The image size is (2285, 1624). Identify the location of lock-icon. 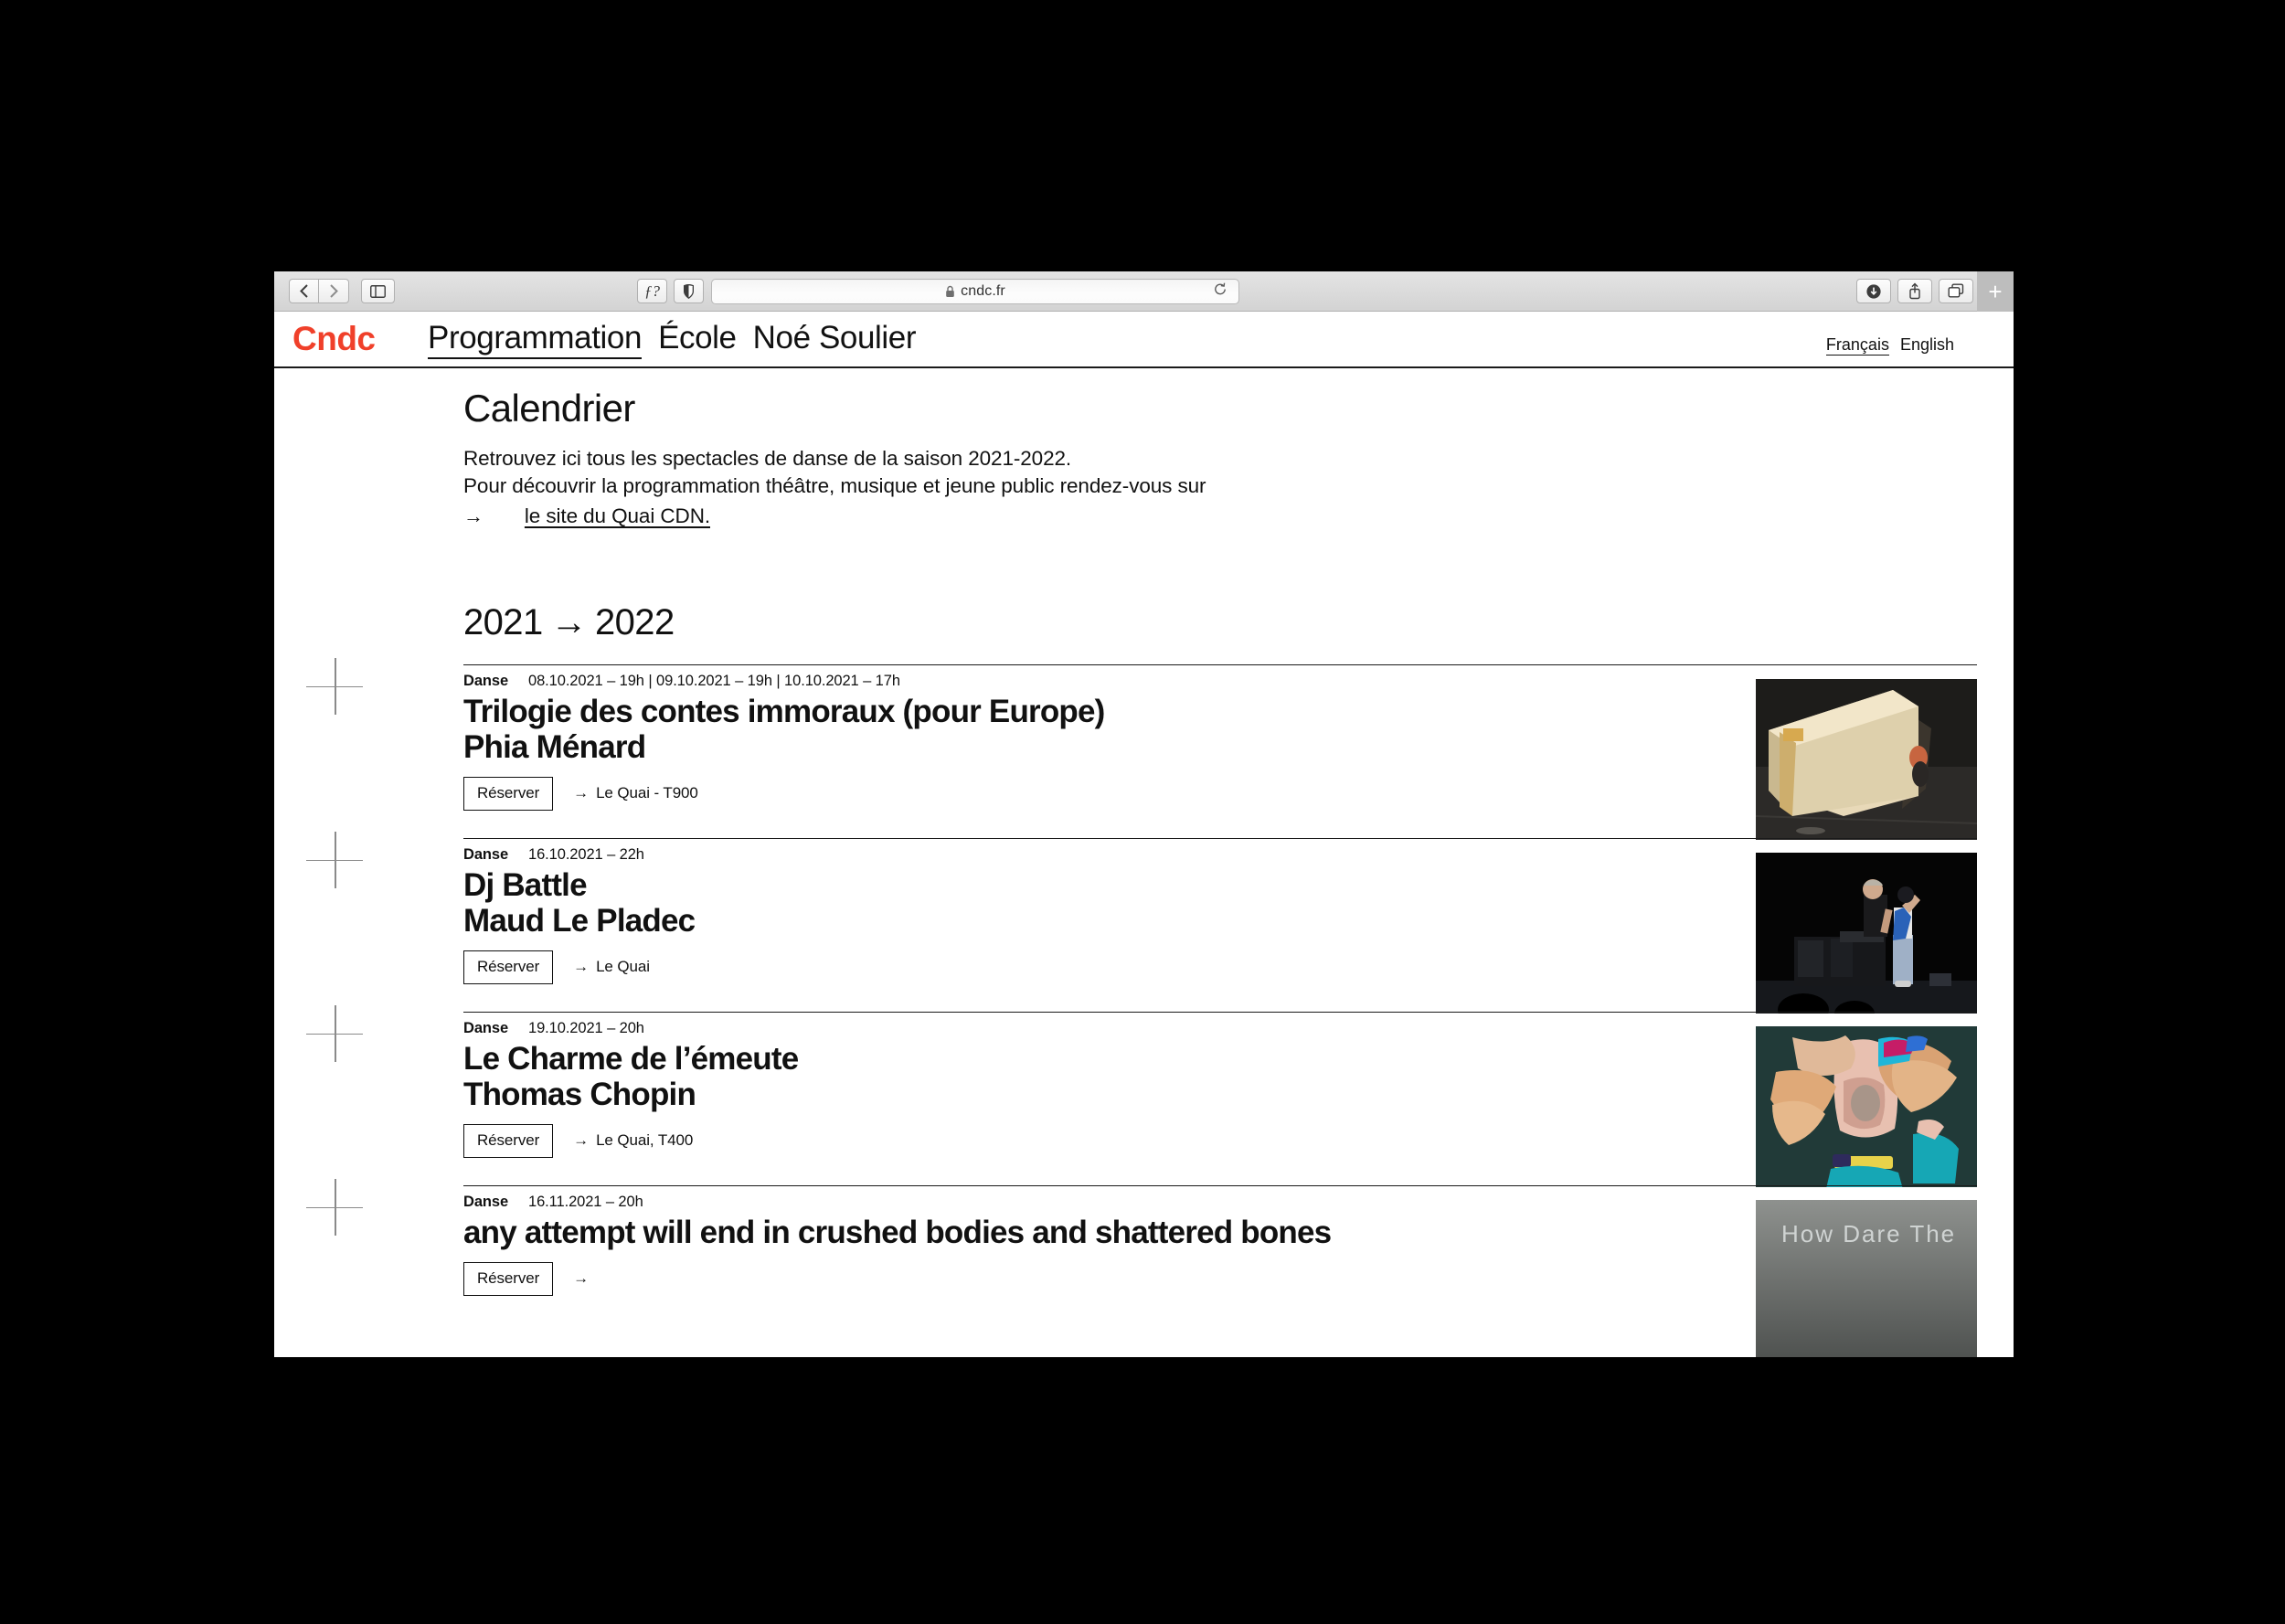
(950, 291).